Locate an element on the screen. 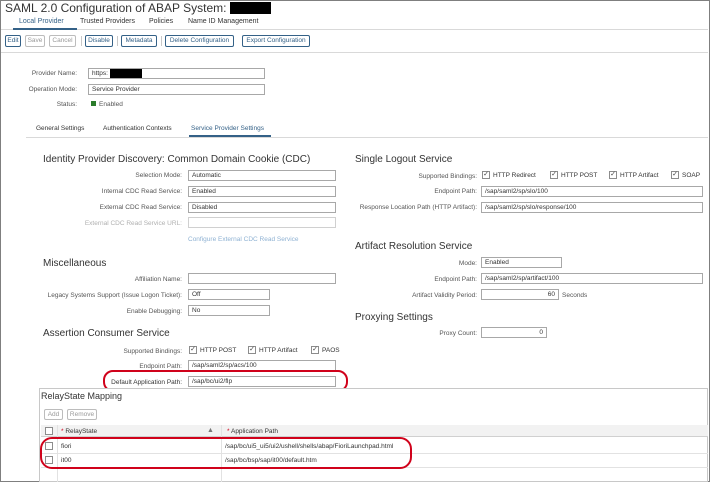 This screenshot has width=710, height=482. col-relaystate-header: * RelayState is located at coordinates (79, 431).